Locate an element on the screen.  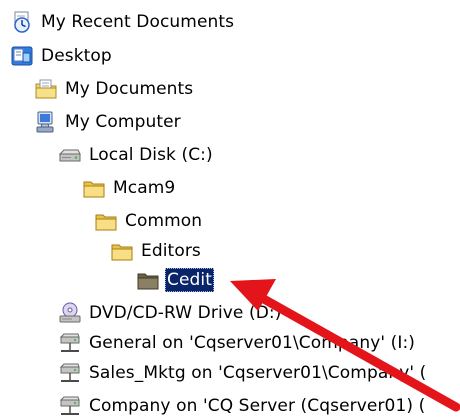
tree-item-network-company: Company on 'CQ Server (Cqserver01) ( is located at coordinates (242, 406).